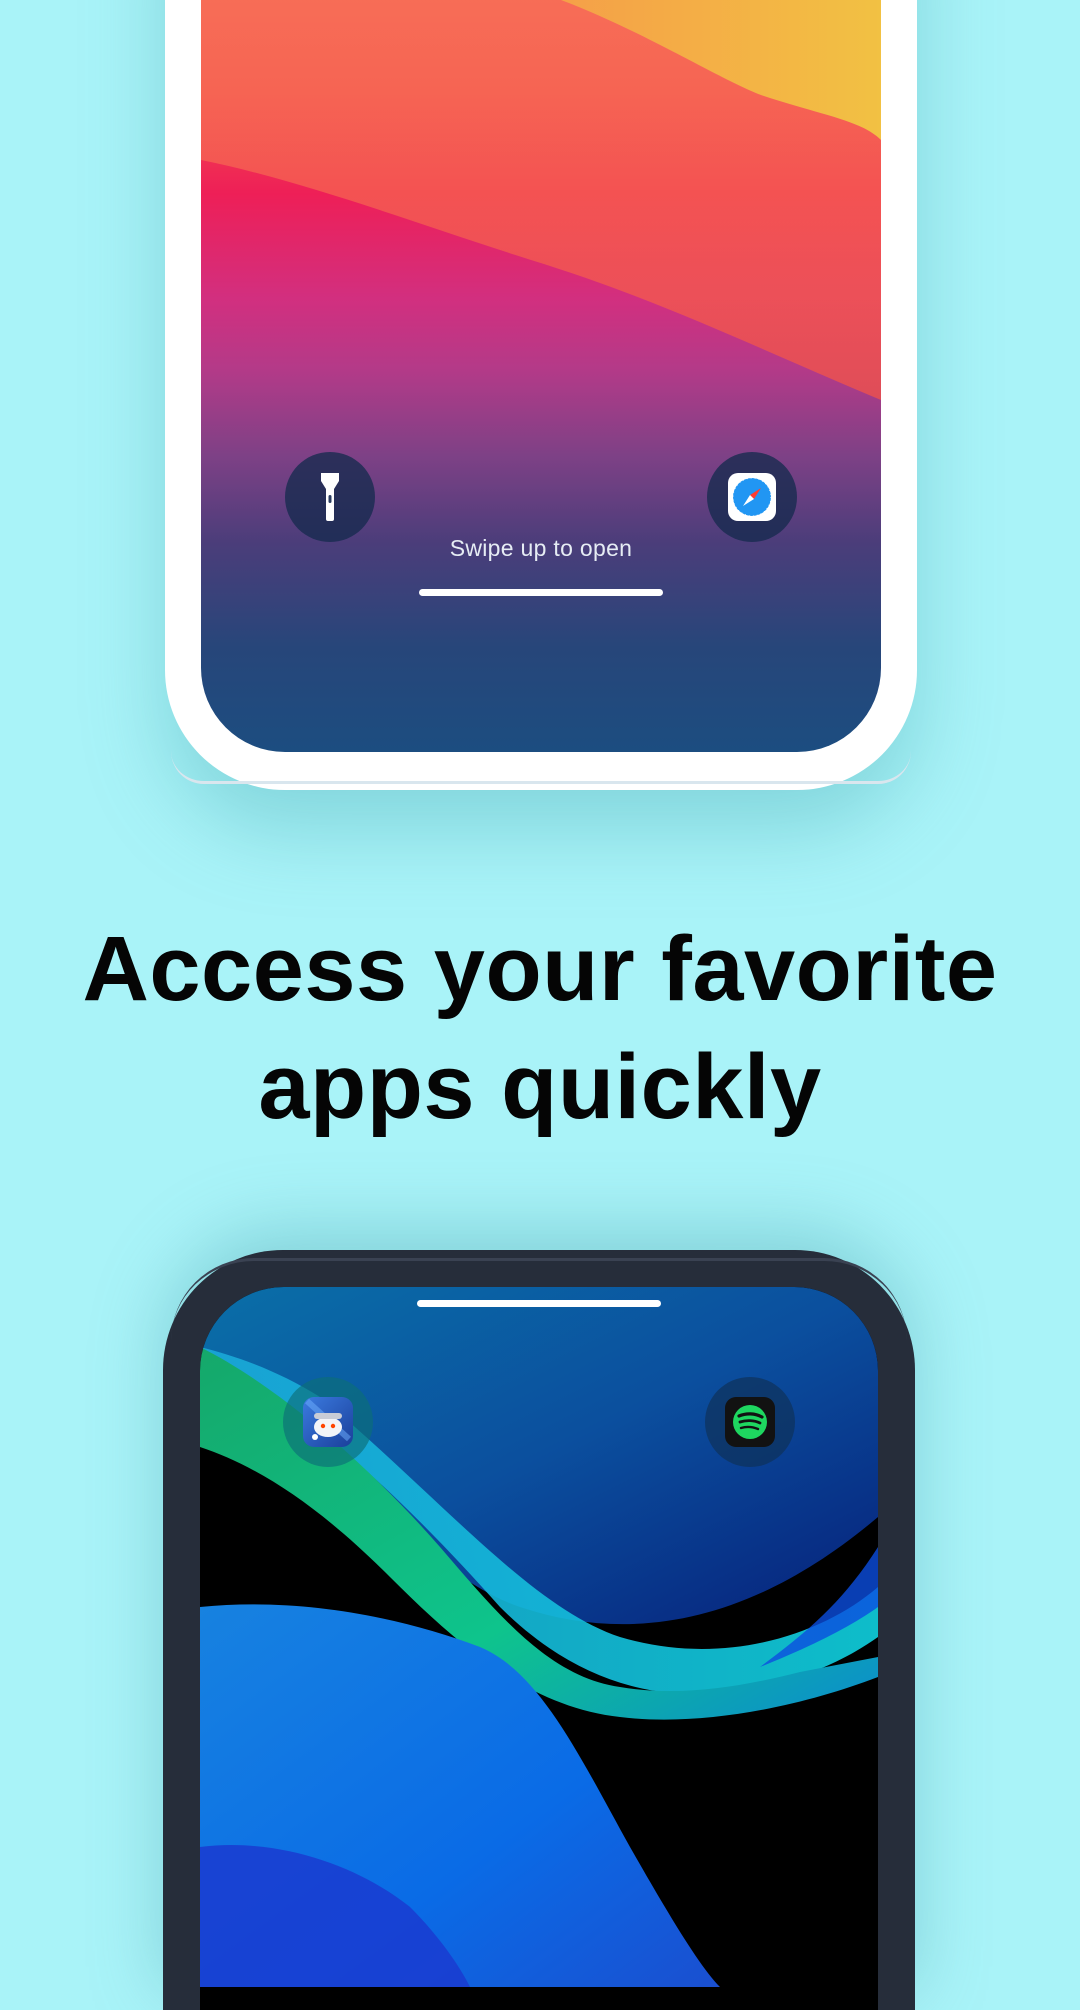  I want to click on flashlight-icon, so click(330, 497).